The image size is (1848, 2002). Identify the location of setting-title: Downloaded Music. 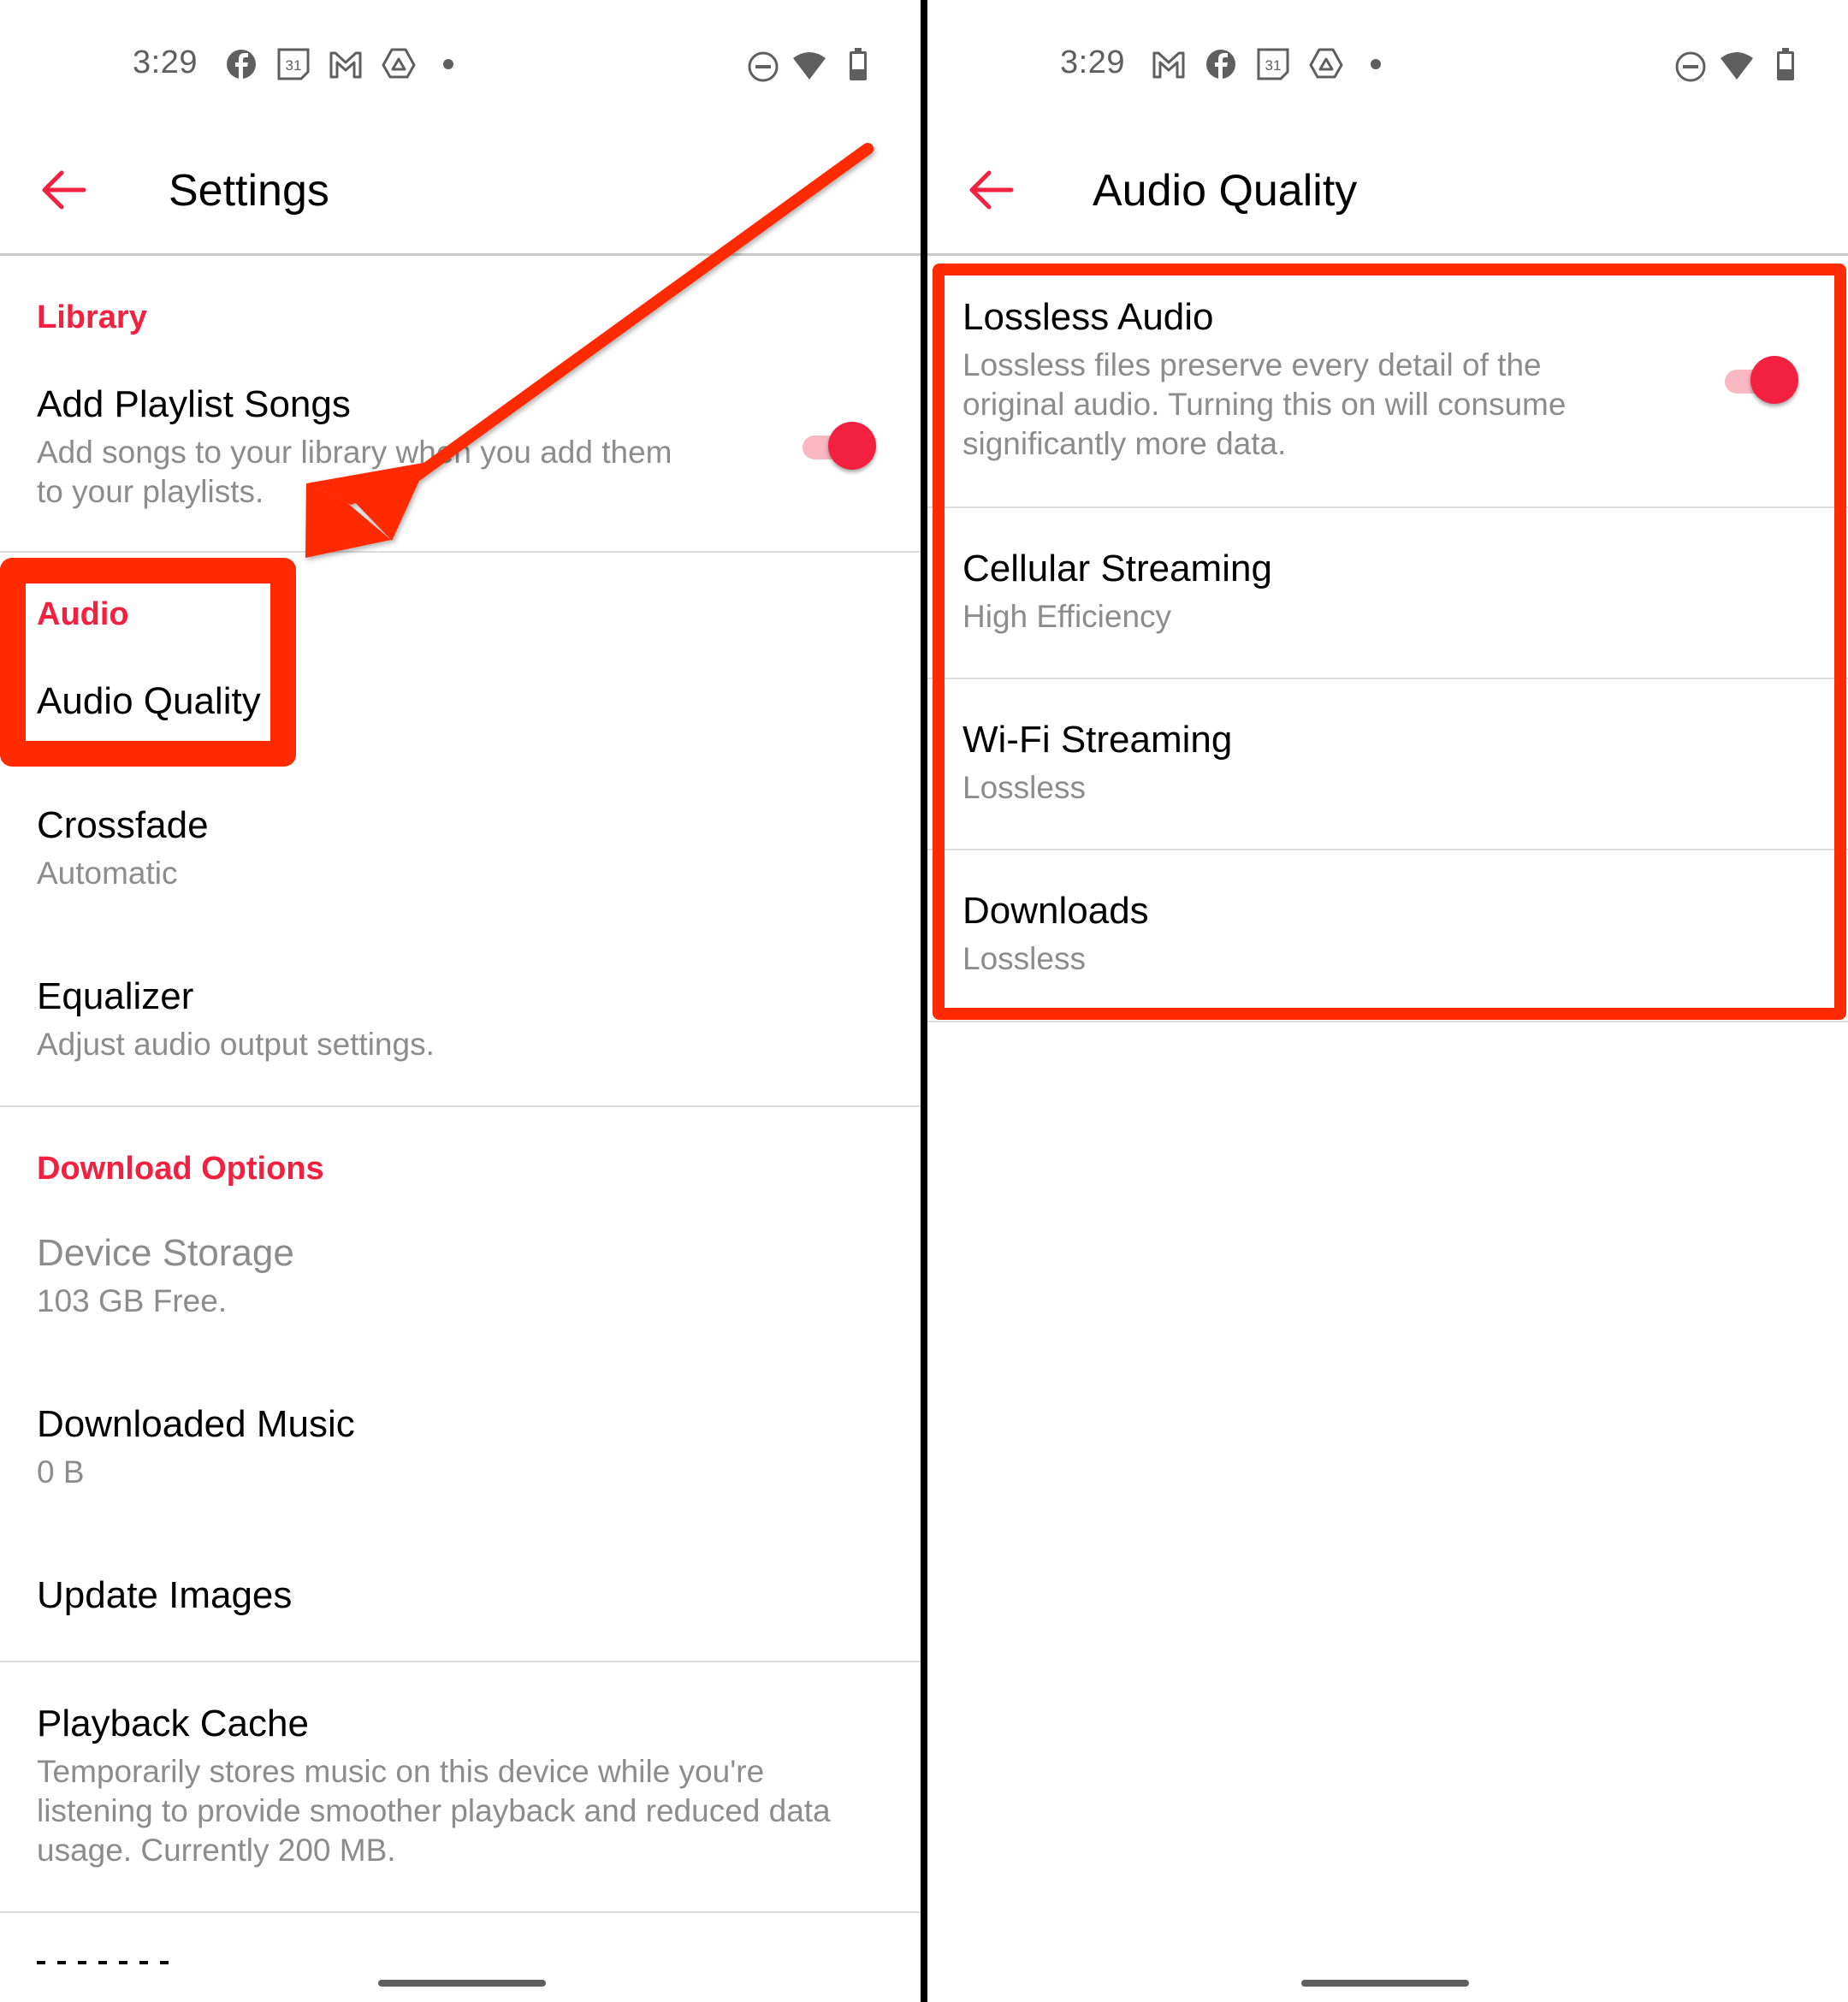
(196, 1424).